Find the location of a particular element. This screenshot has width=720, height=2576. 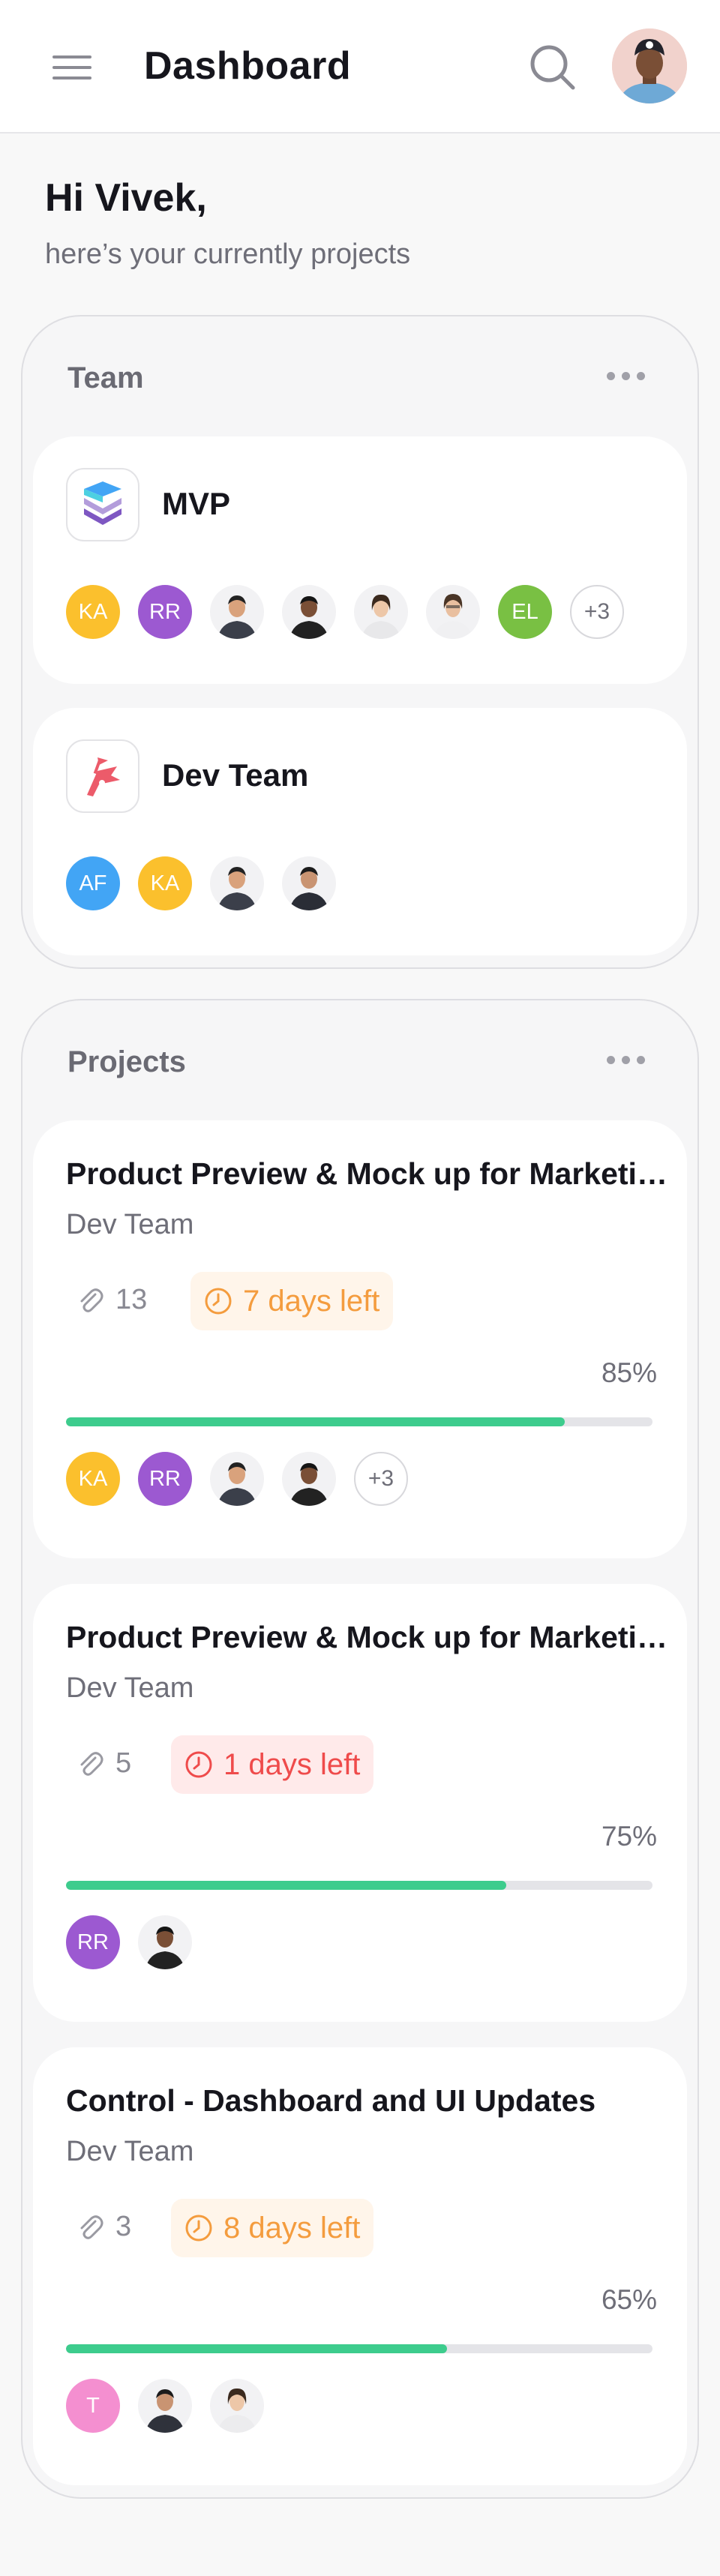

layers-logo-icon is located at coordinates (103, 505).